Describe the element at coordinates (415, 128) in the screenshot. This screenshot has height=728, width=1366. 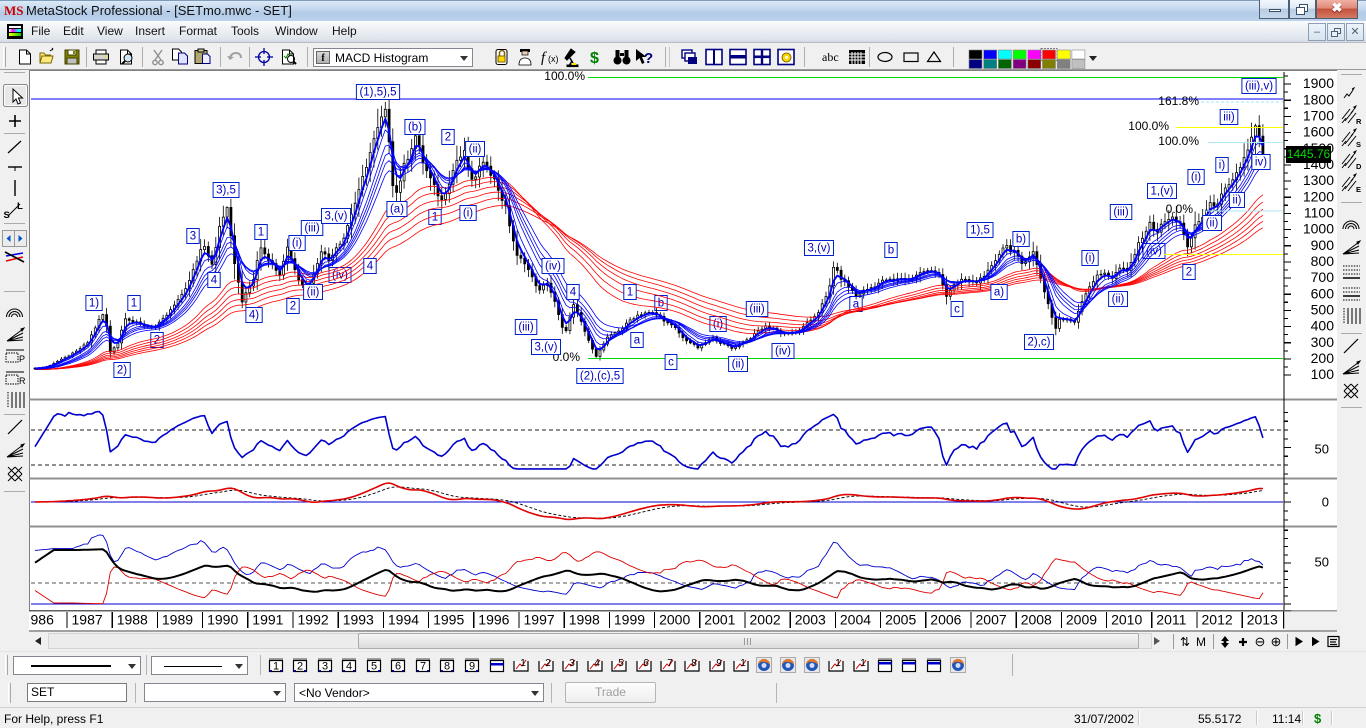
I see `svg-text: (b)` at that location.